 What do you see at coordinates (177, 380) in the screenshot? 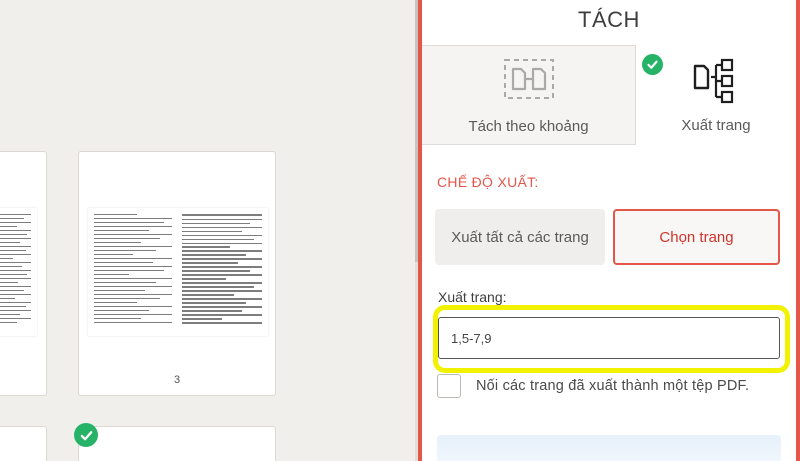
I see `page-number: 3` at bounding box center [177, 380].